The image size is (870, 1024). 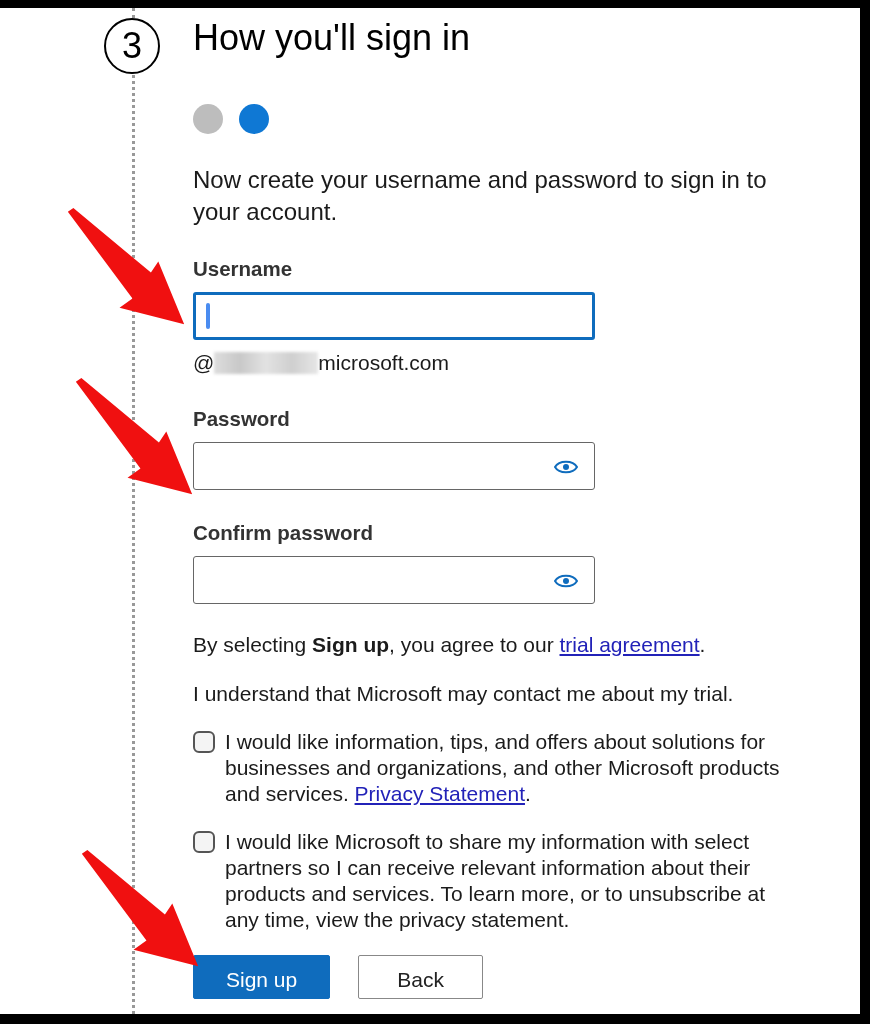 What do you see at coordinates (503, 768) in the screenshot?
I see `consent-text: I would like information, tips, and offers about solutions for businesses and organizations, and other Microsoft products and services. Privacy Statement.` at bounding box center [503, 768].